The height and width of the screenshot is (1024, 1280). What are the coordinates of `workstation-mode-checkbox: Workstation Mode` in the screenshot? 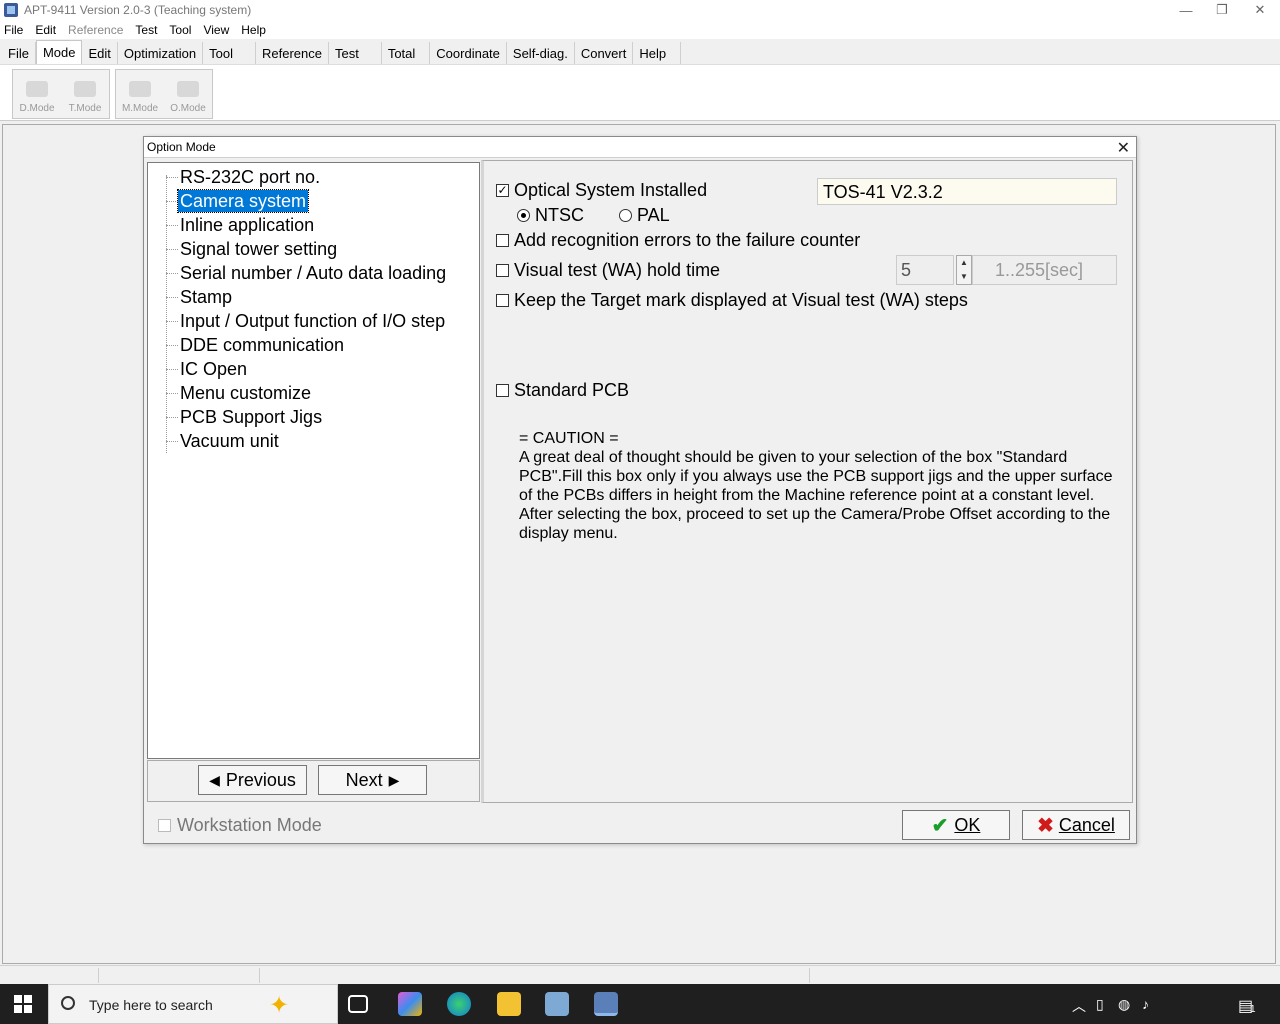 It's located at (240, 825).